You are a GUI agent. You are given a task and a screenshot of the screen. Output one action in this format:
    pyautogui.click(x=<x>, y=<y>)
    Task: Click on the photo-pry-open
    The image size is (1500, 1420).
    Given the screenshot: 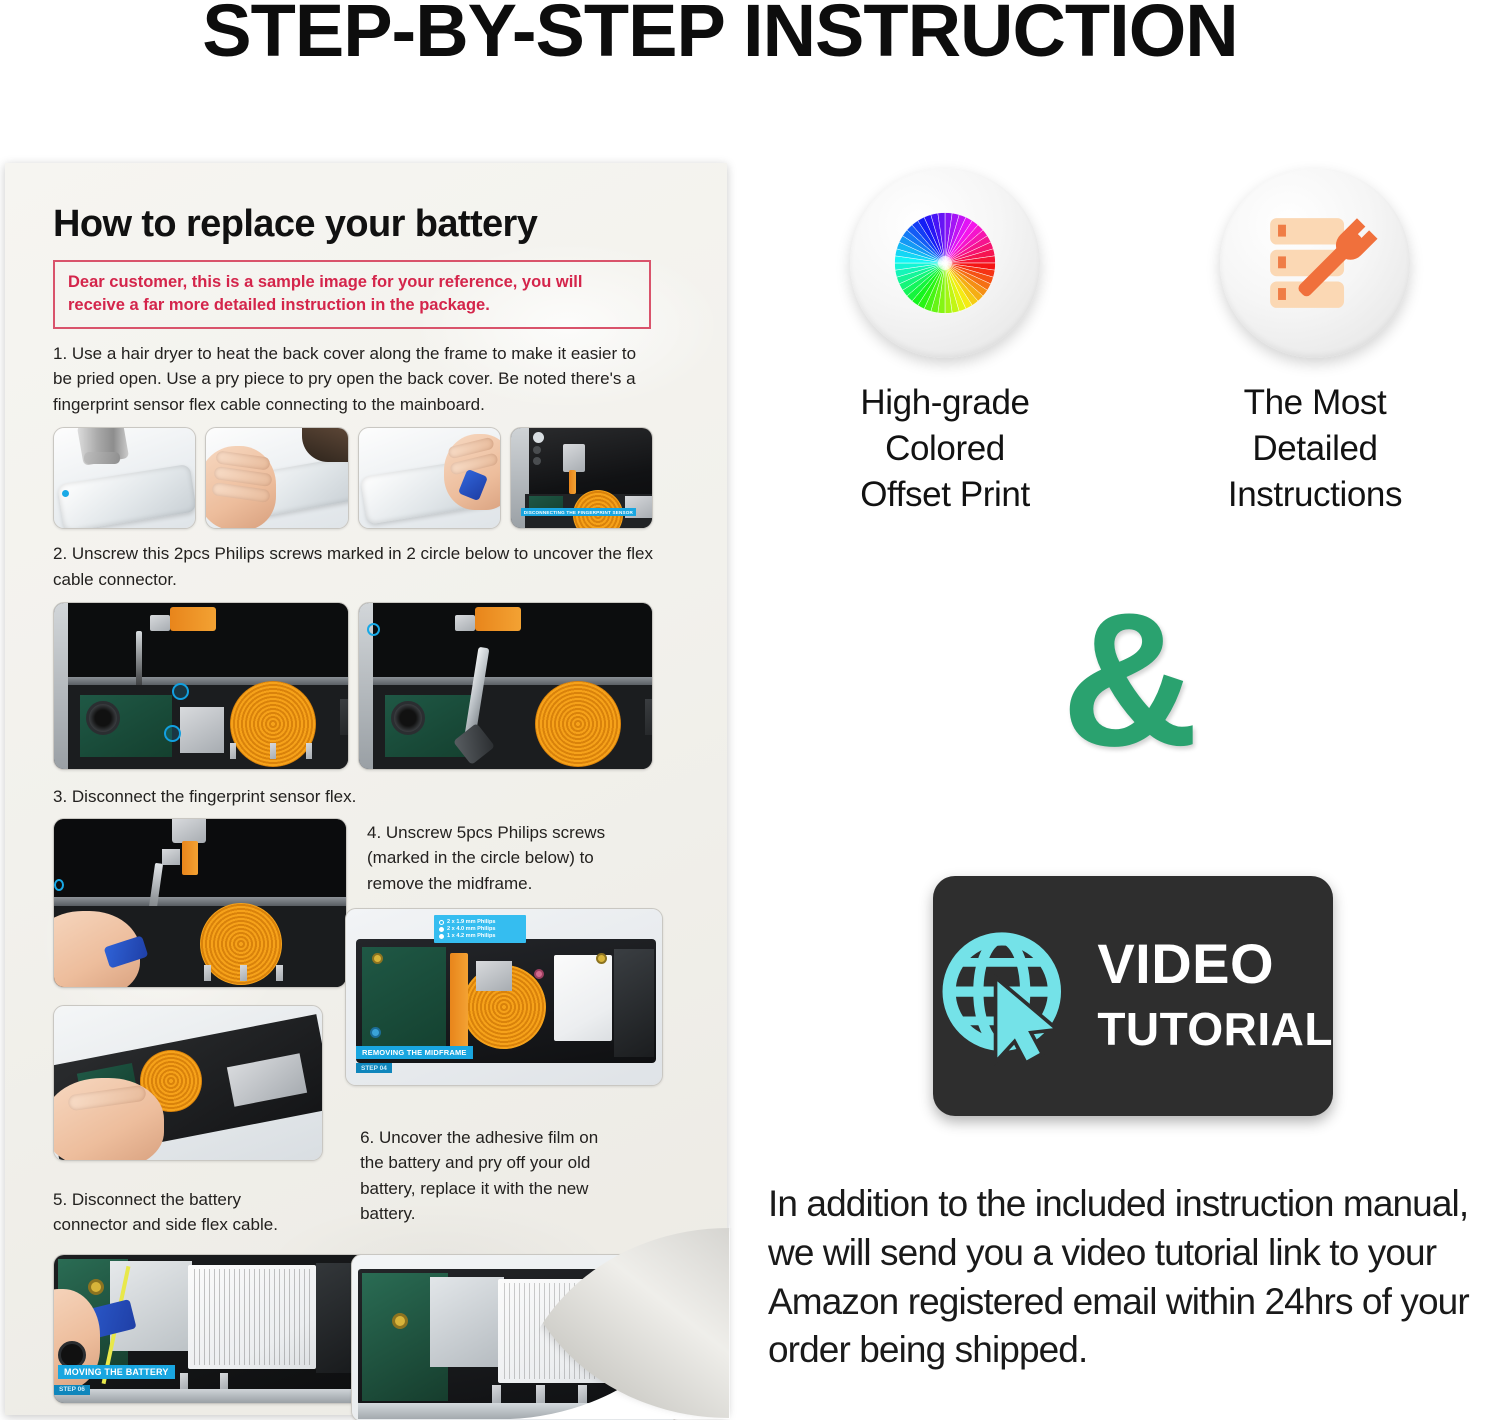 What is the action you would take?
    pyautogui.click(x=429, y=478)
    